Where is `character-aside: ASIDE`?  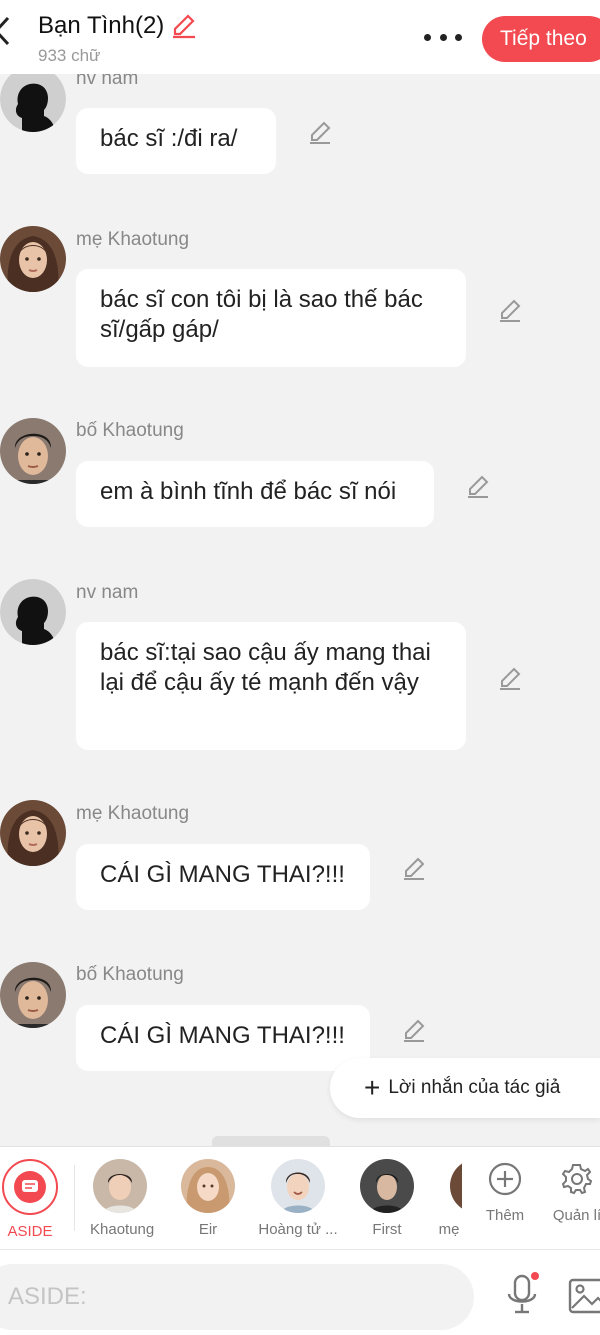
character-aside: ASIDE is located at coordinates (30, 1199).